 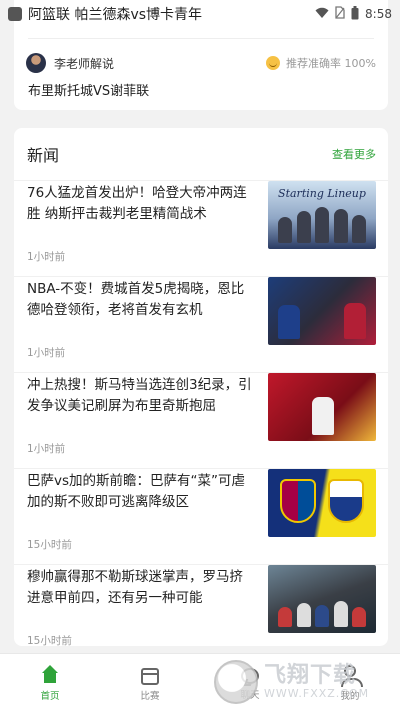 I want to click on expert-name: 李老师解说, so click(x=84, y=63).